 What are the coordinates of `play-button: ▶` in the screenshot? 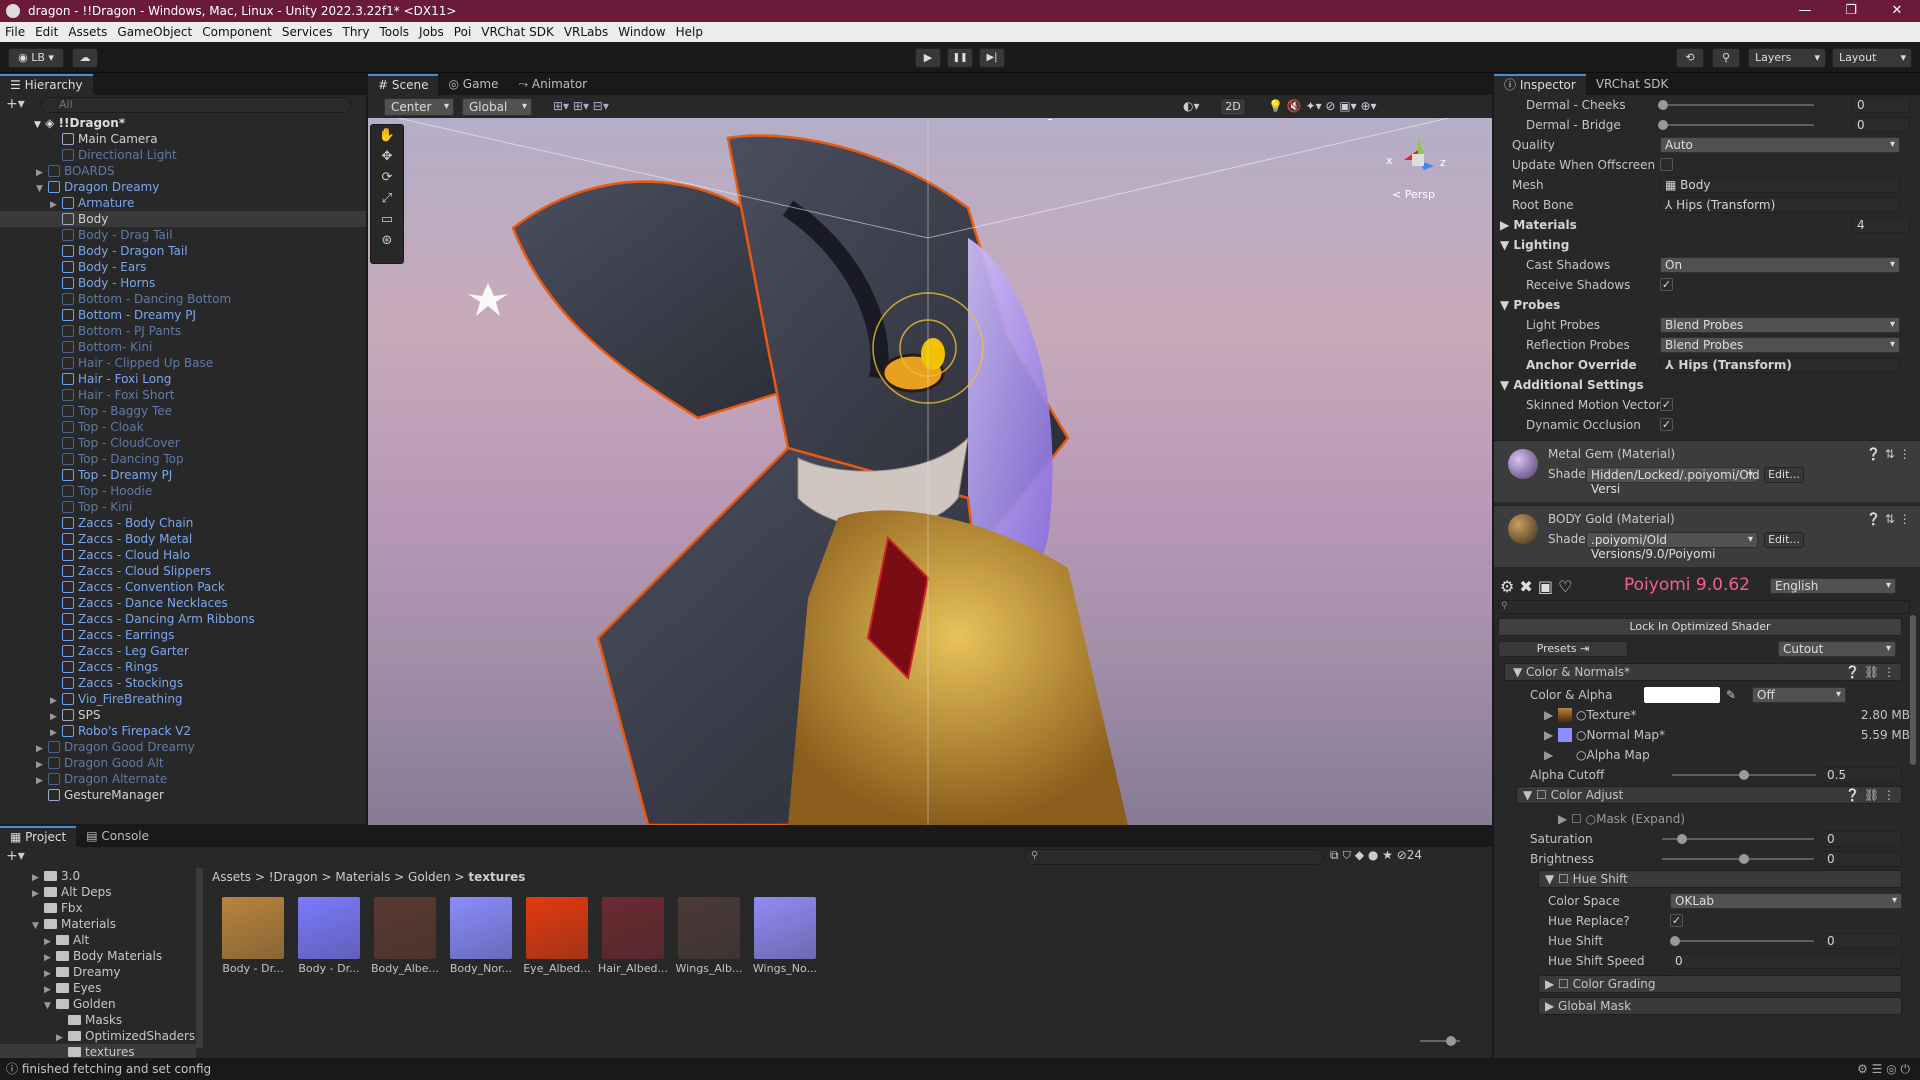 It's located at (928, 58).